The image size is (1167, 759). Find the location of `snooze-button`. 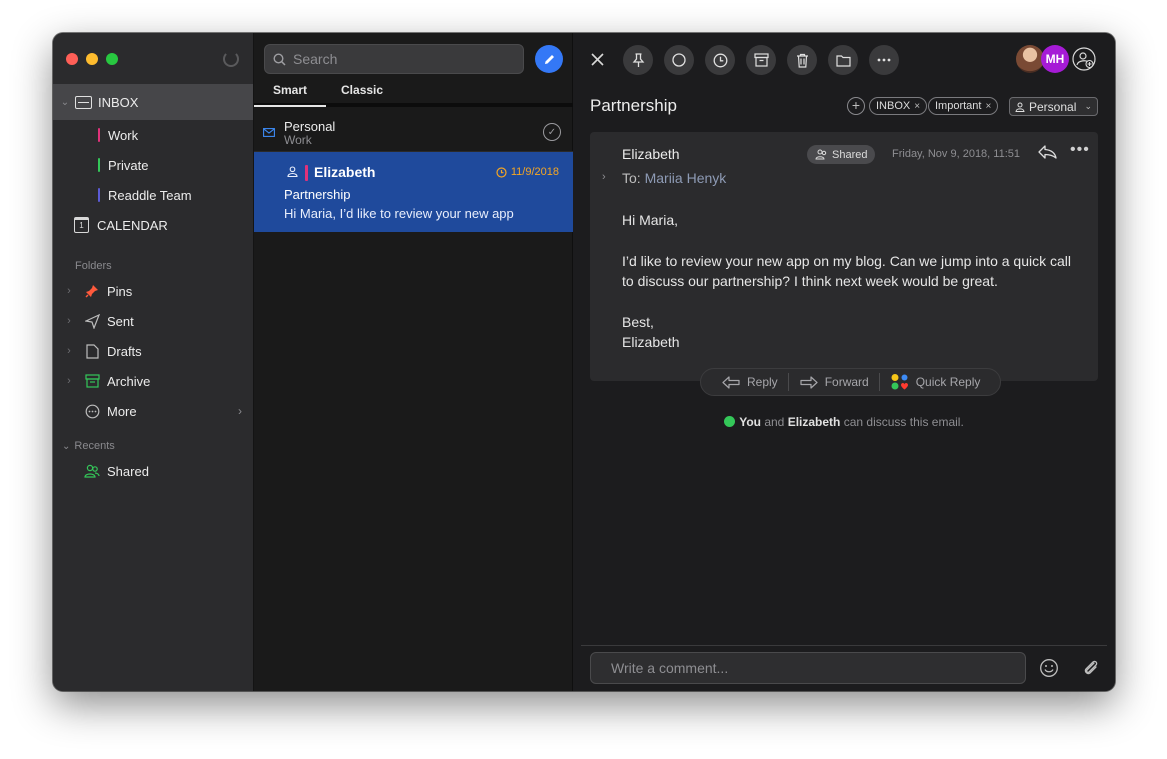

snooze-button is located at coordinates (720, 60).